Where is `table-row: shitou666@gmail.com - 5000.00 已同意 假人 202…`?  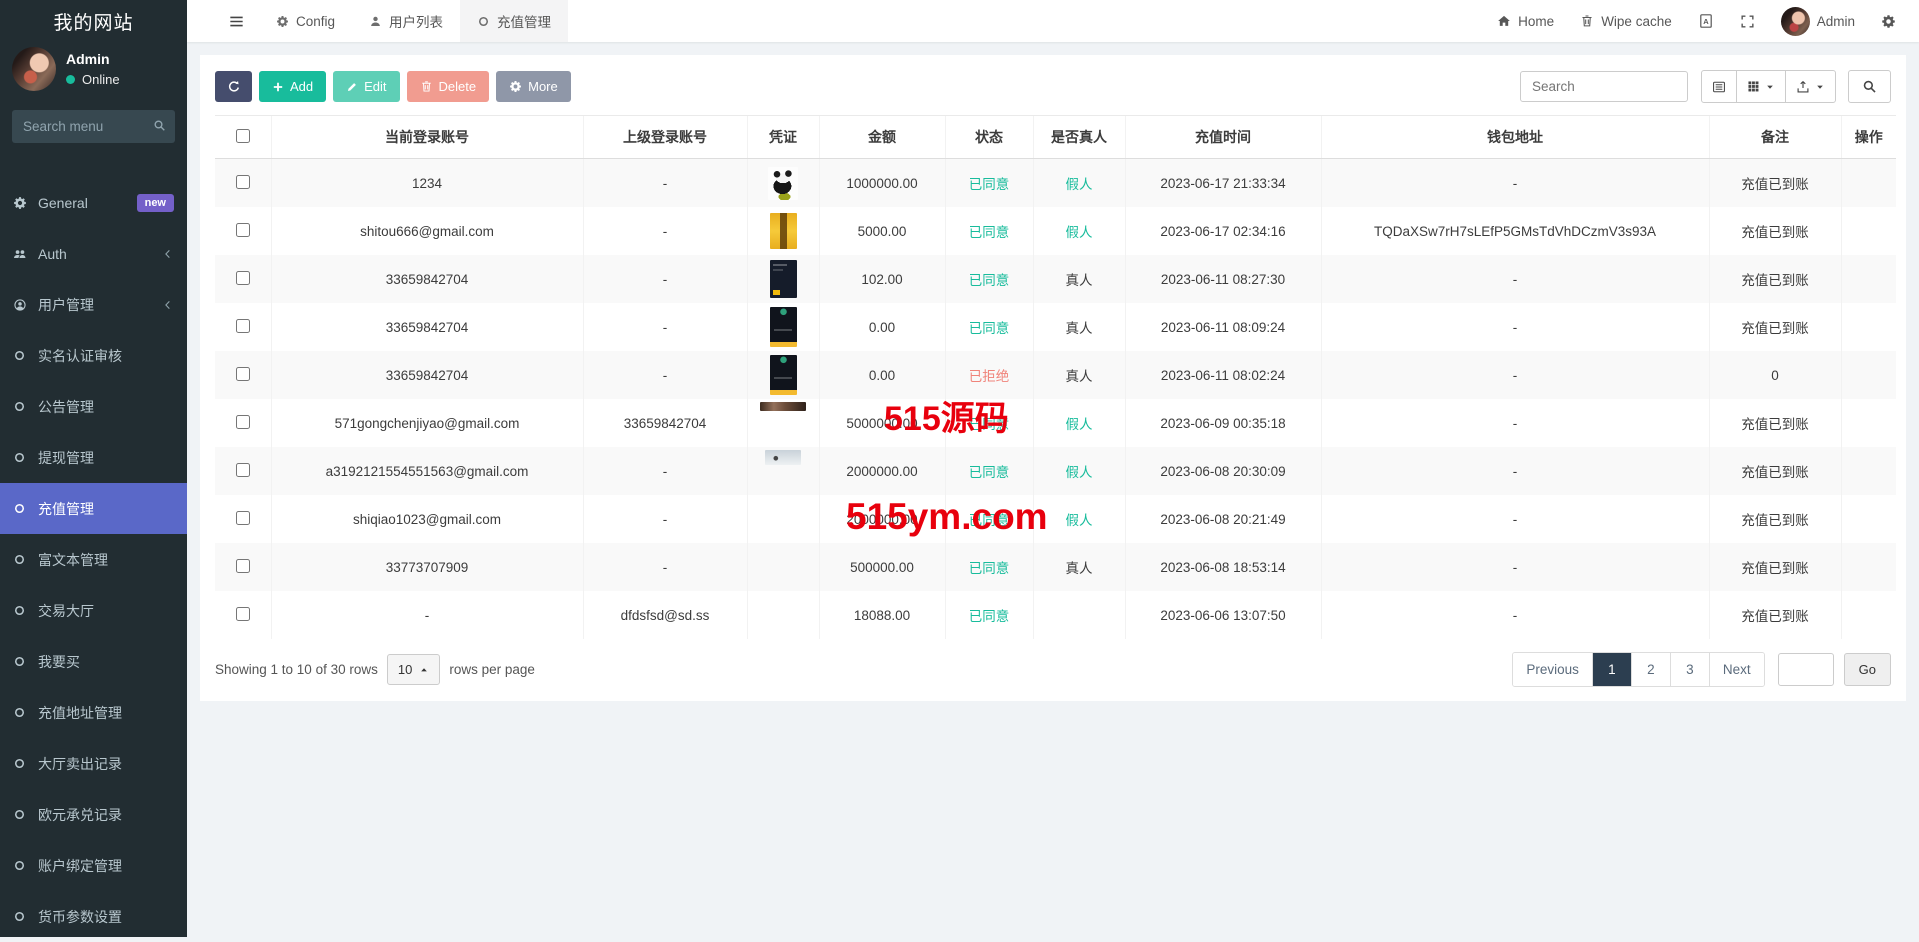 table-row: shitou666@gmail.com - 5000.00 已同意 假人 202… is located at coordinates (1055, 231).